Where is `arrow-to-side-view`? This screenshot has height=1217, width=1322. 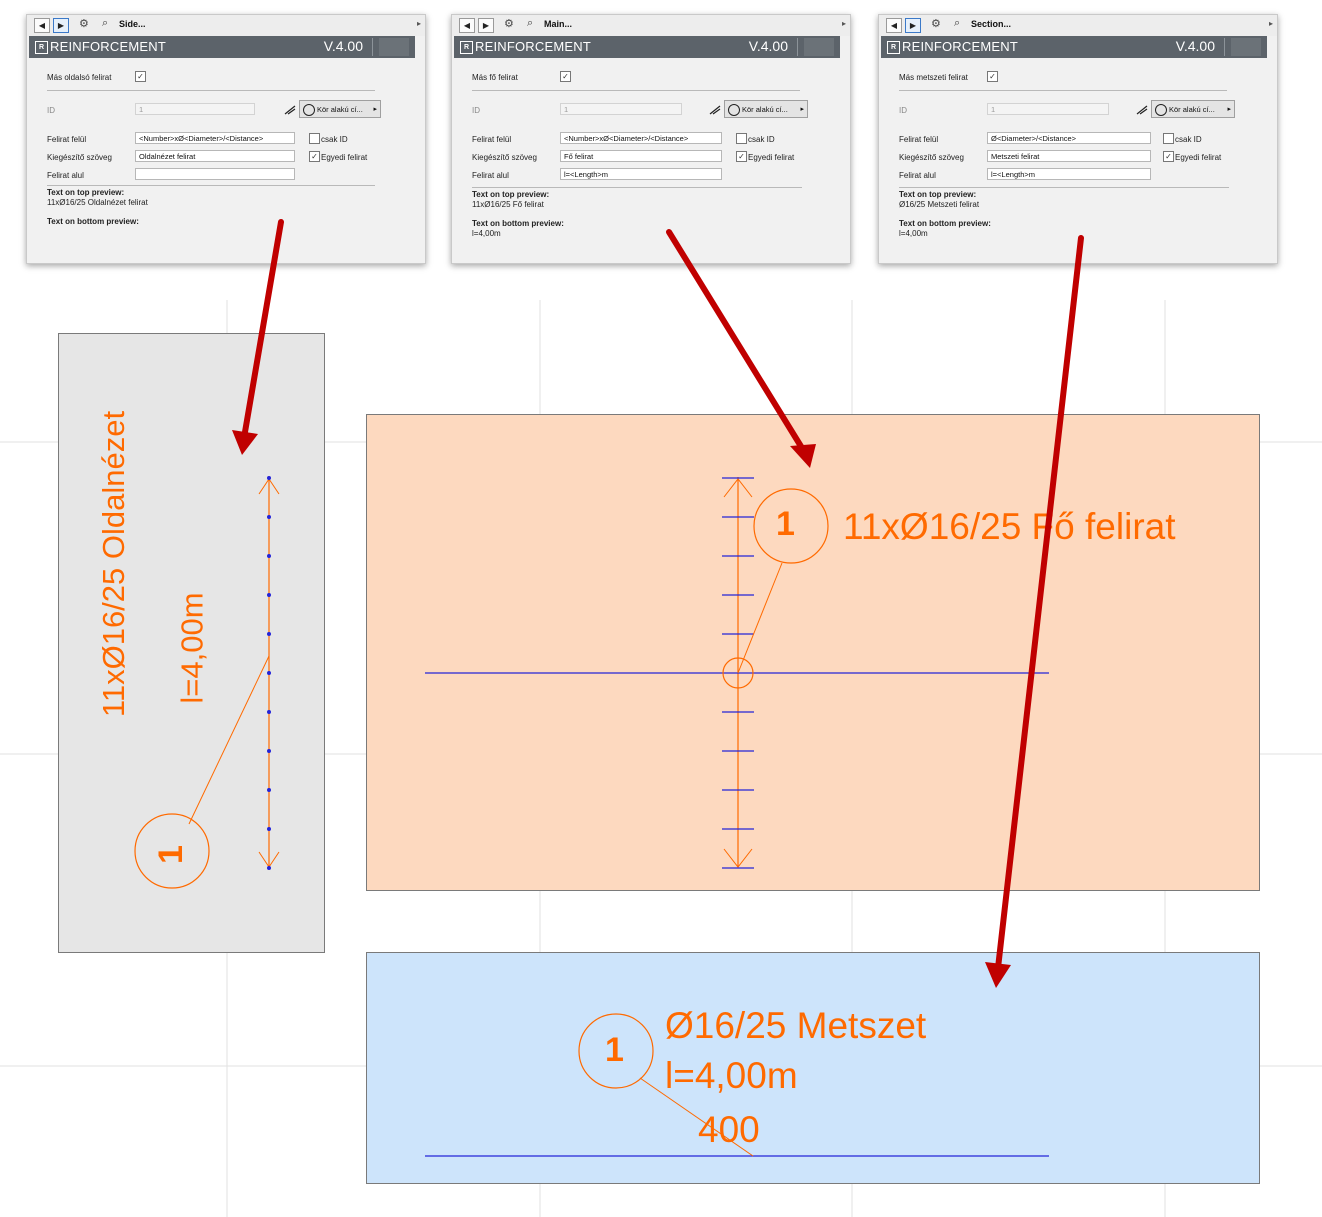 arrow-to-side-view is located at coordinates (263, 327).